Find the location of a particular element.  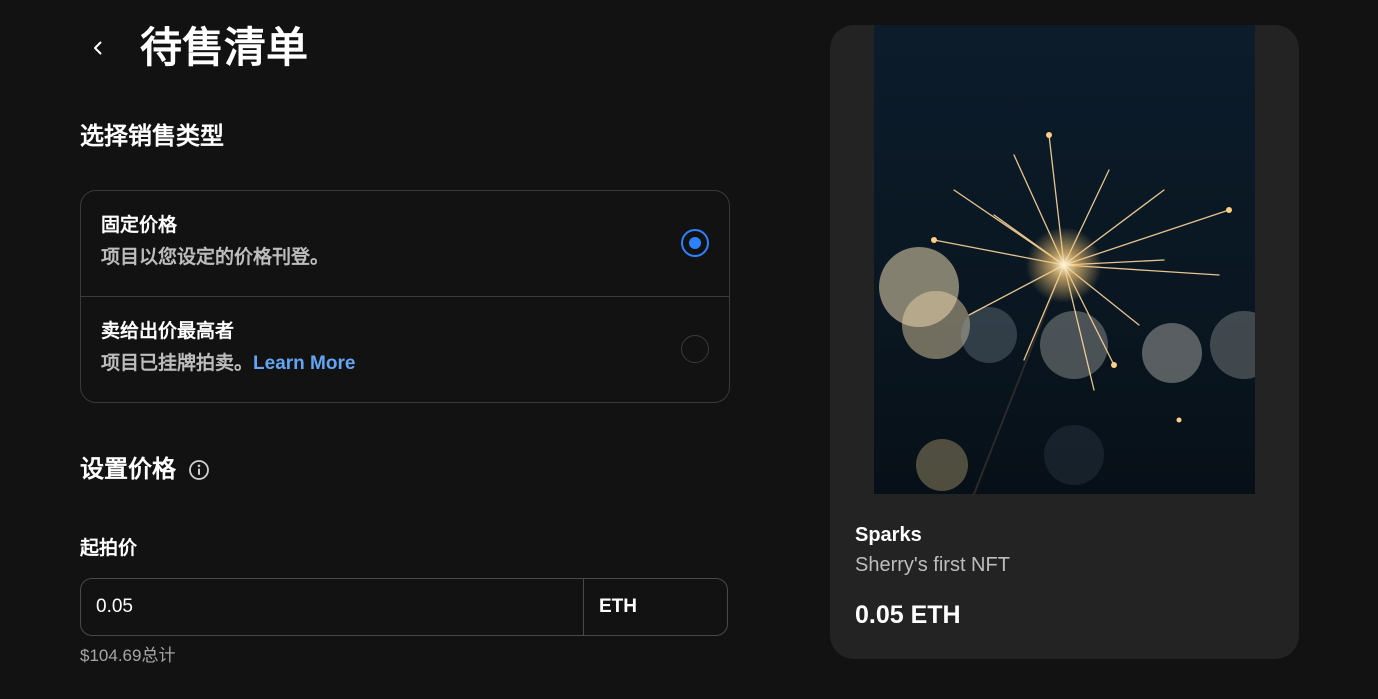

highest-bidder-radio is located at coordinates (695, 349).